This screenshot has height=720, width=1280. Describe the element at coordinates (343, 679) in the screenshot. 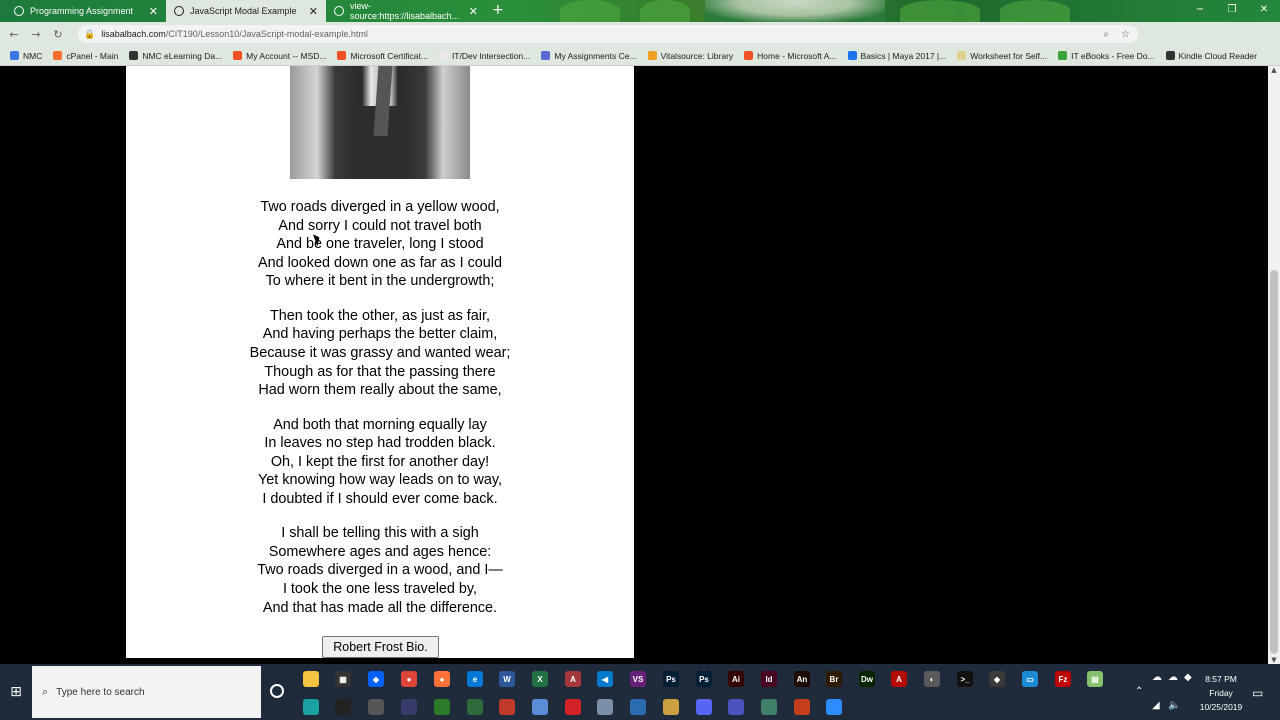

I see `calculator-icon: ▦` at that location.